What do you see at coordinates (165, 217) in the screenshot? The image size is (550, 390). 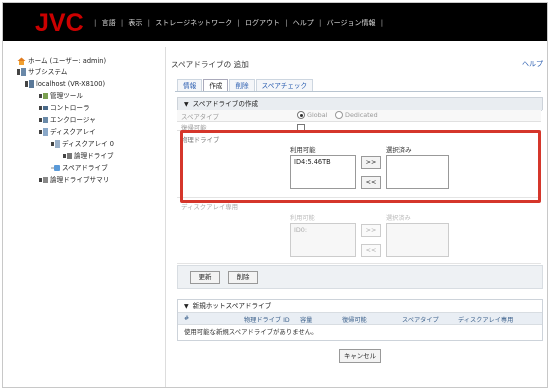 I see `pane-divider` at bounding box center [165, 217].